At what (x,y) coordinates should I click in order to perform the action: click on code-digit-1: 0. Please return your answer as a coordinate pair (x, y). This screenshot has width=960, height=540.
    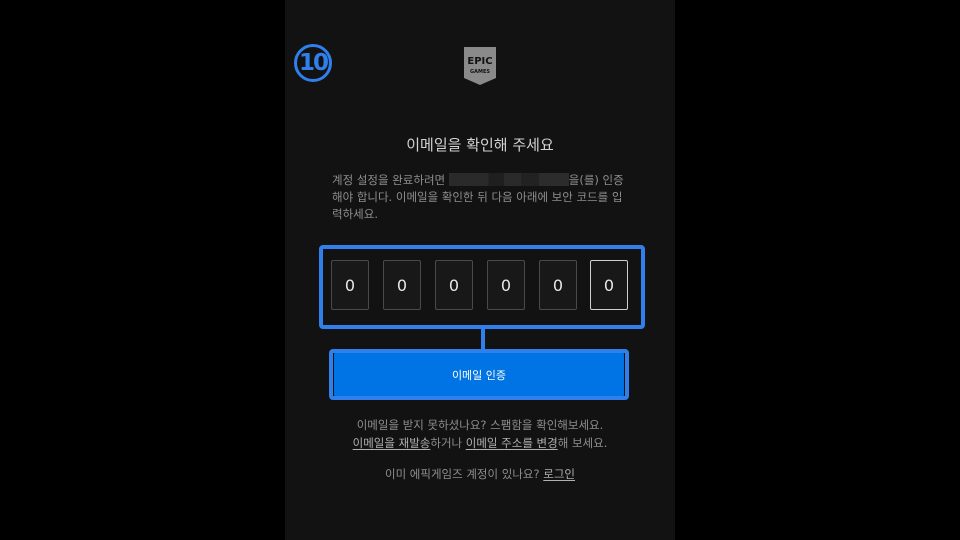
    Looking at the image, I should click on (350, 285).